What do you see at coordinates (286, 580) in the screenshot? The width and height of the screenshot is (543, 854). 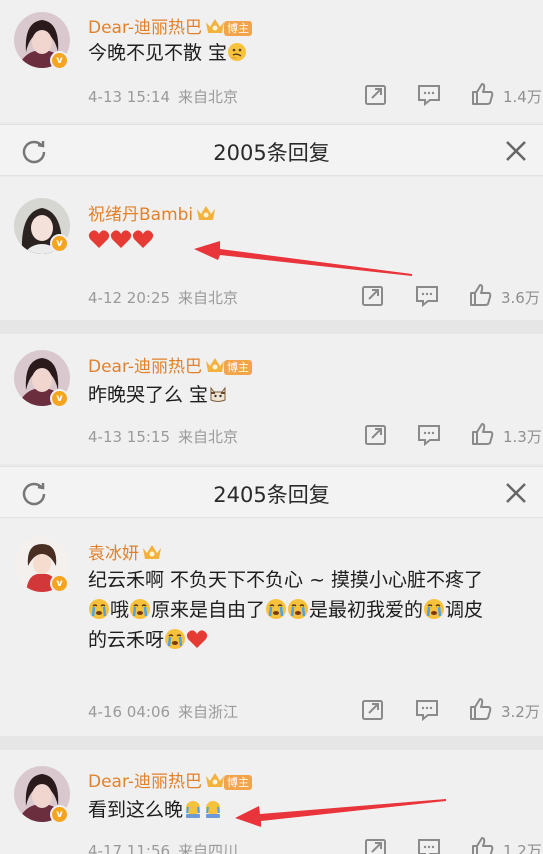 I see `comment-line-1: 纪云禾啊 不负天下不负心 ~ 摸摸小心脏不疼了` at bounding box center [286, 580].